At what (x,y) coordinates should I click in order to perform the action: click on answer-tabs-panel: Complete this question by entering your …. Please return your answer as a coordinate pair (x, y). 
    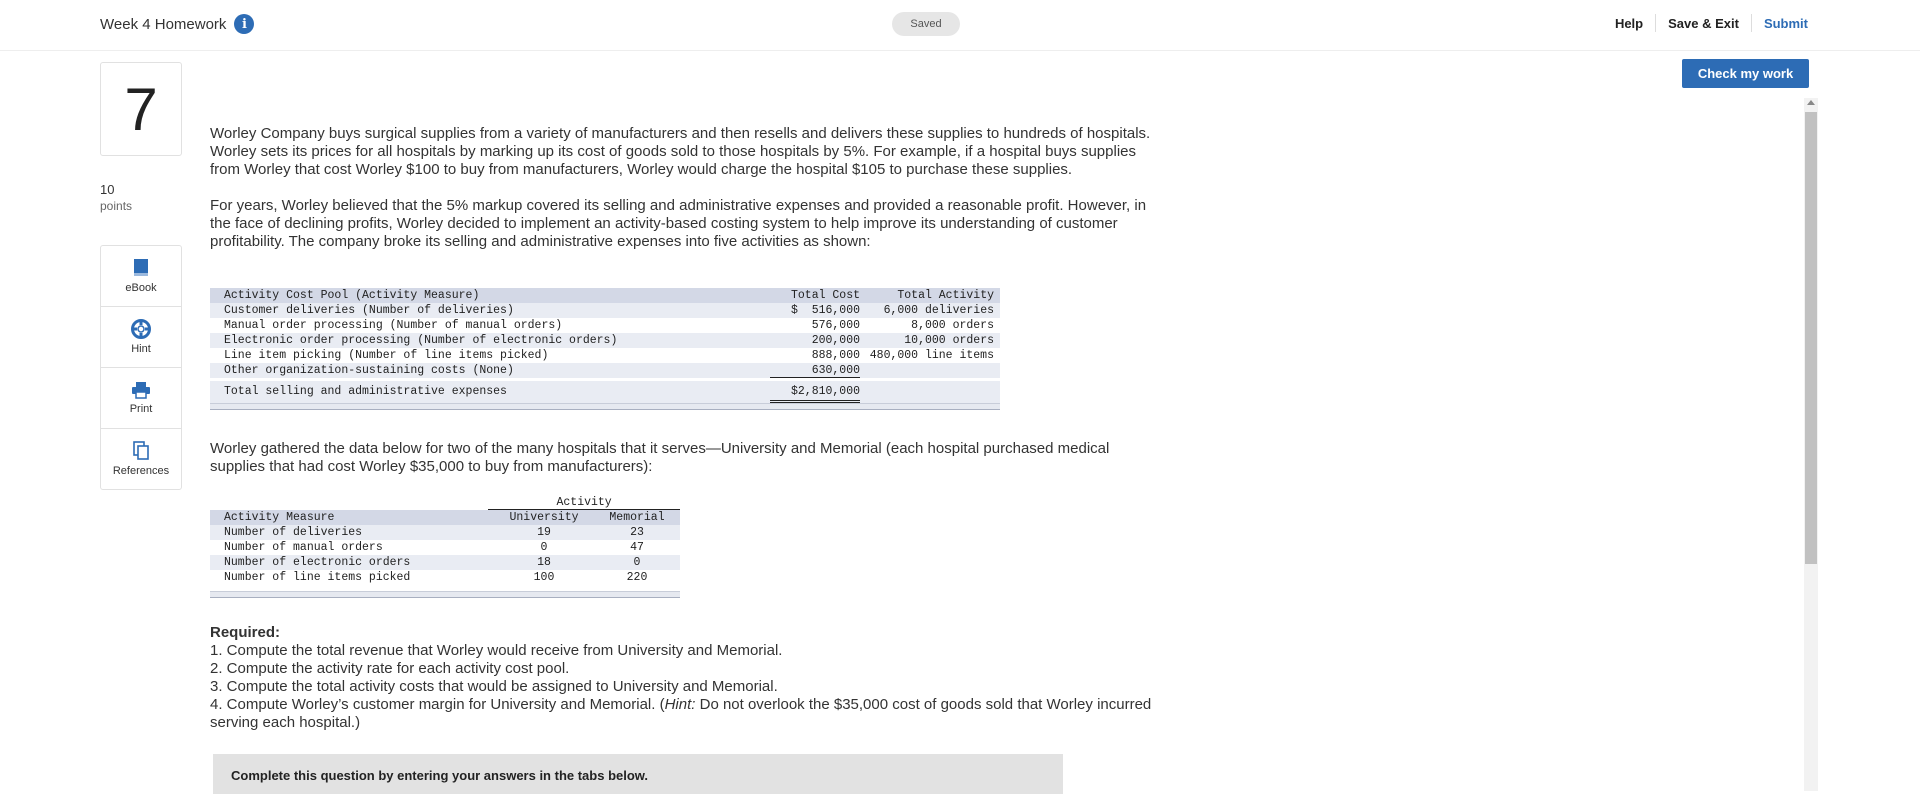
    Looking at the image, I should click on (638, 774).